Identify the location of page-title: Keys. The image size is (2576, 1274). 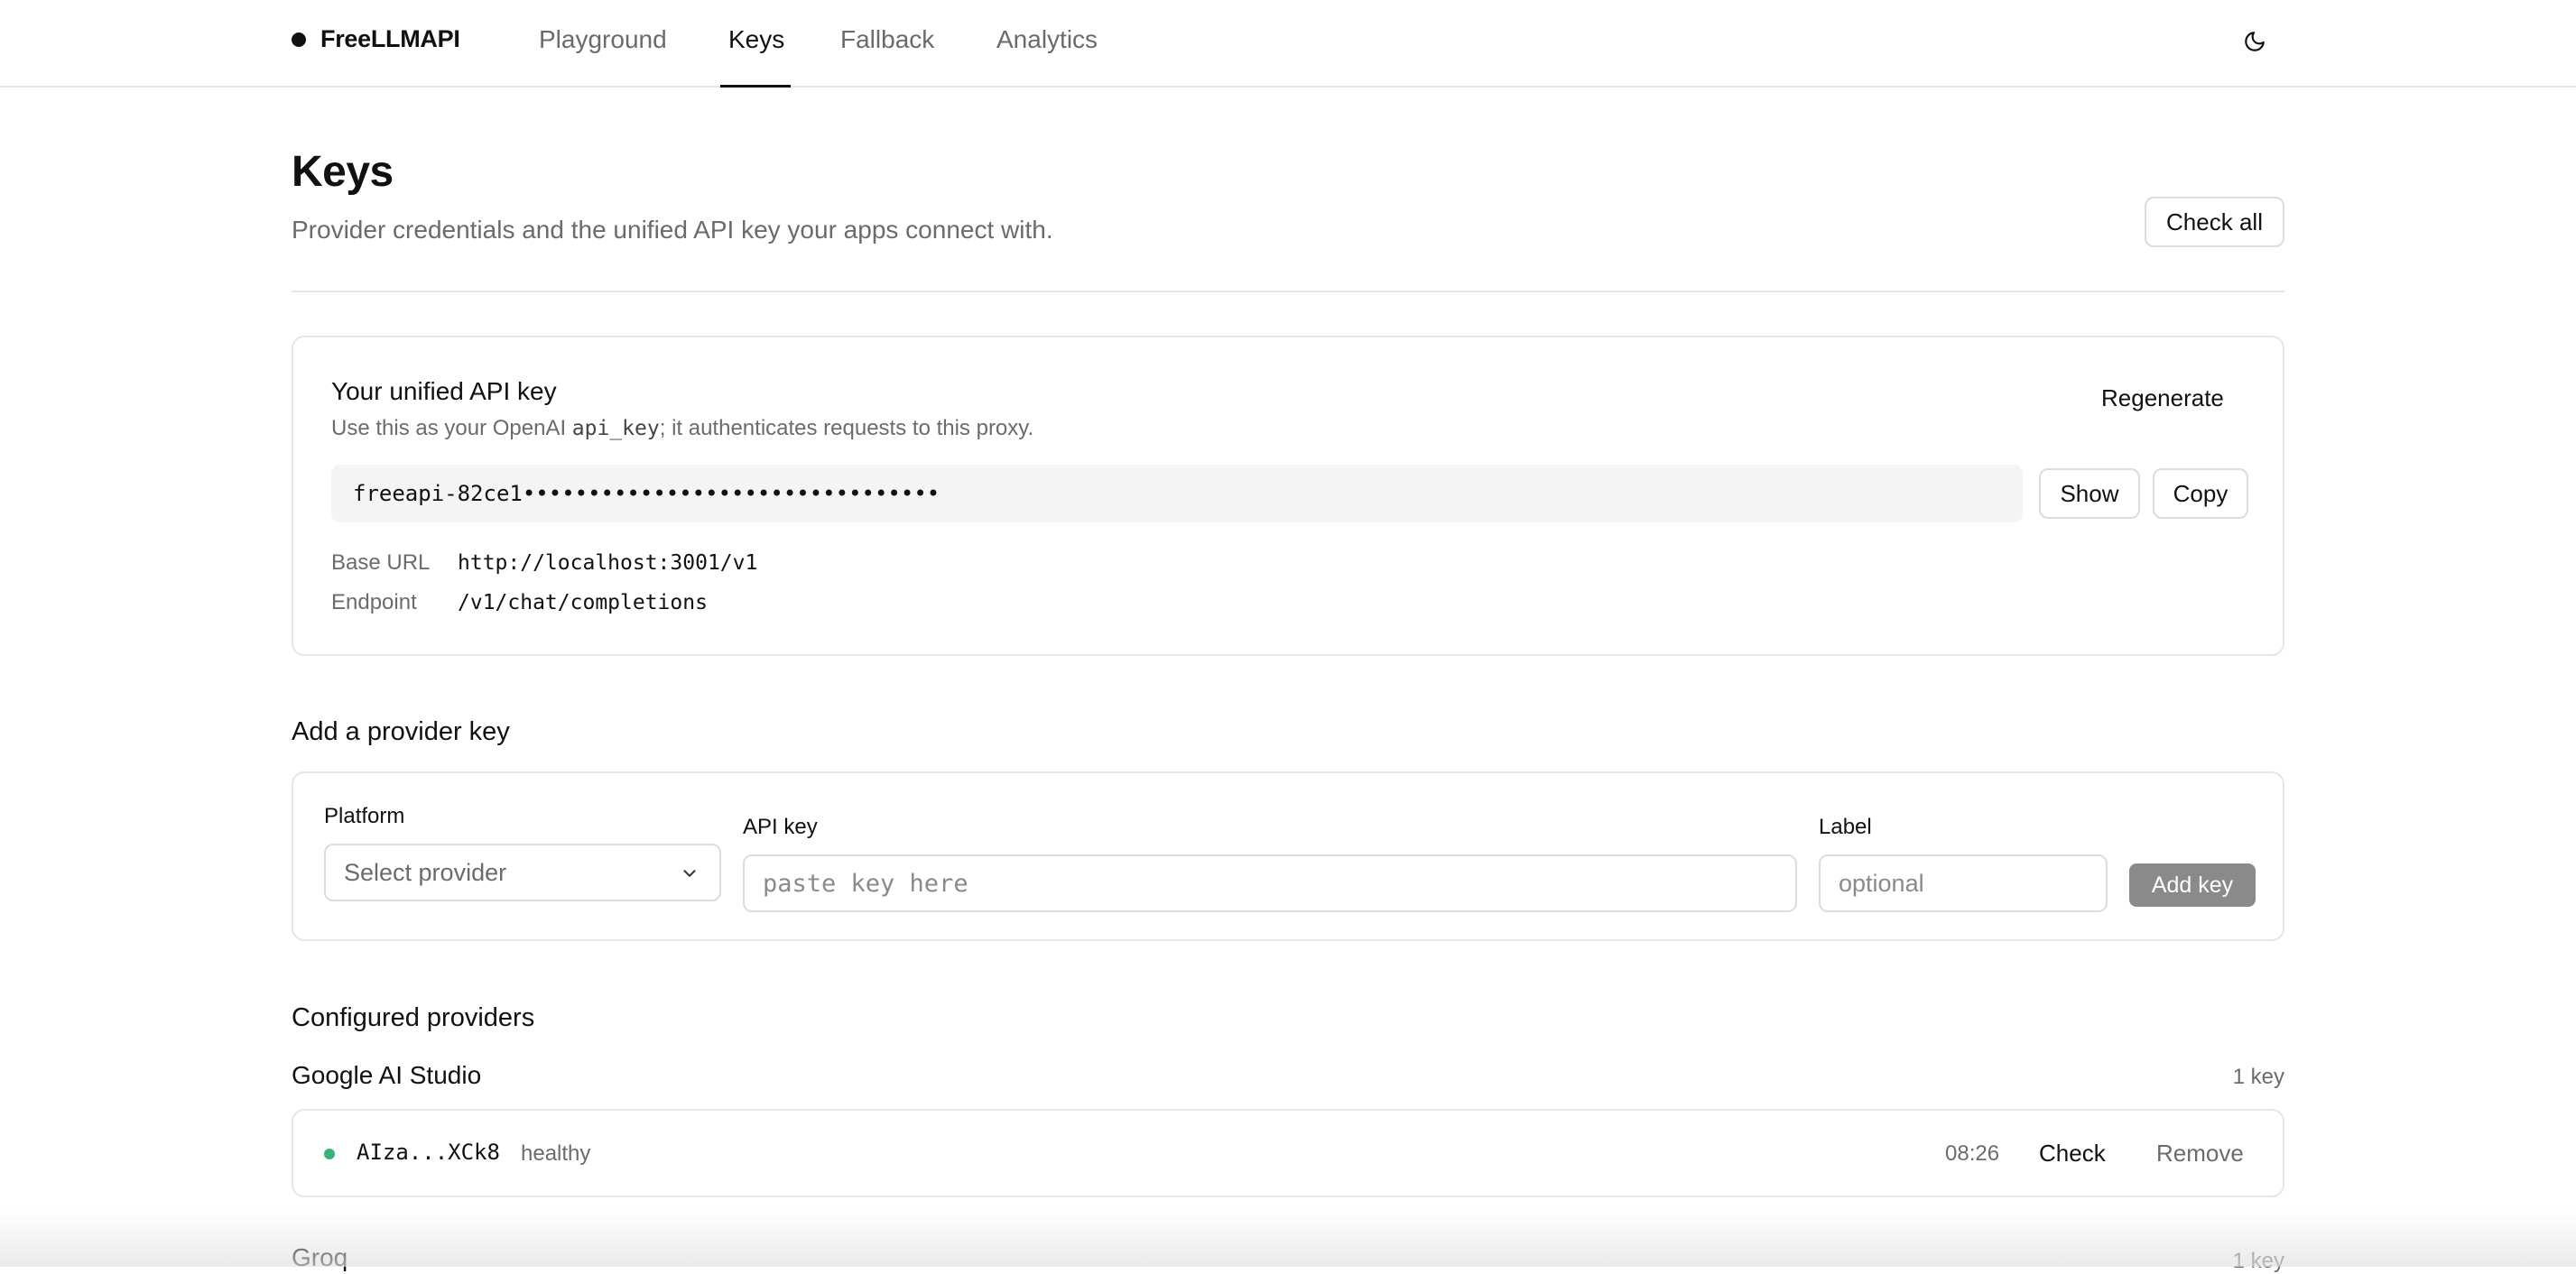
(343, 172).